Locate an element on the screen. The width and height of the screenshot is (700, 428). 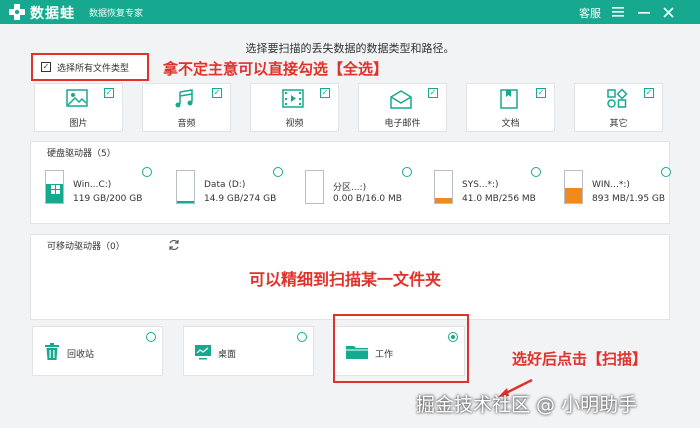
drive-item: SYS...*:) 41.0 MB/256 MB is located at coordinates (493, 188).